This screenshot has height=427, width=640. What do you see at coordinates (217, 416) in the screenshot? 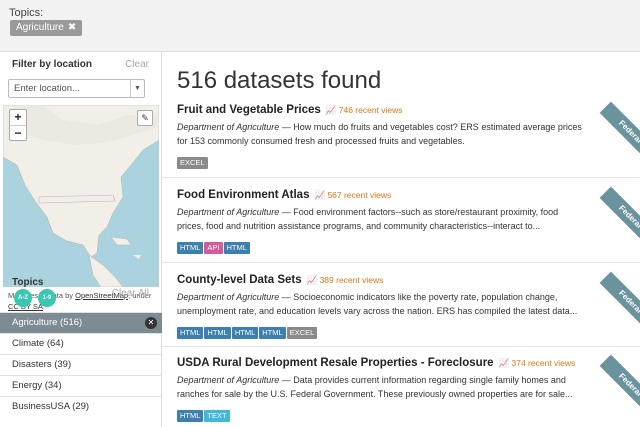
I see `format-tag-text: TEXT` at bounding box center [217, 416].